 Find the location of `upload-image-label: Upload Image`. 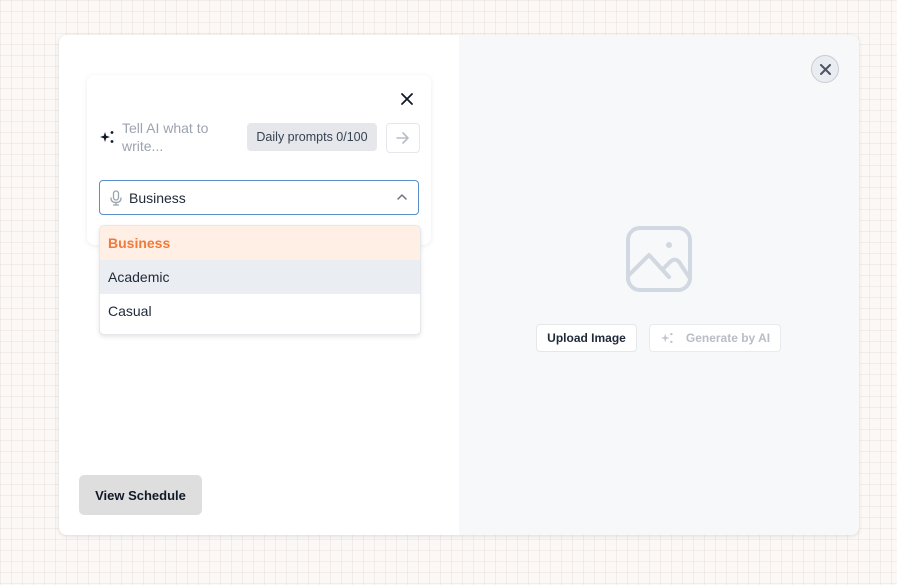

upload-image-label: Upload Image is located at coordinates (586, 338).